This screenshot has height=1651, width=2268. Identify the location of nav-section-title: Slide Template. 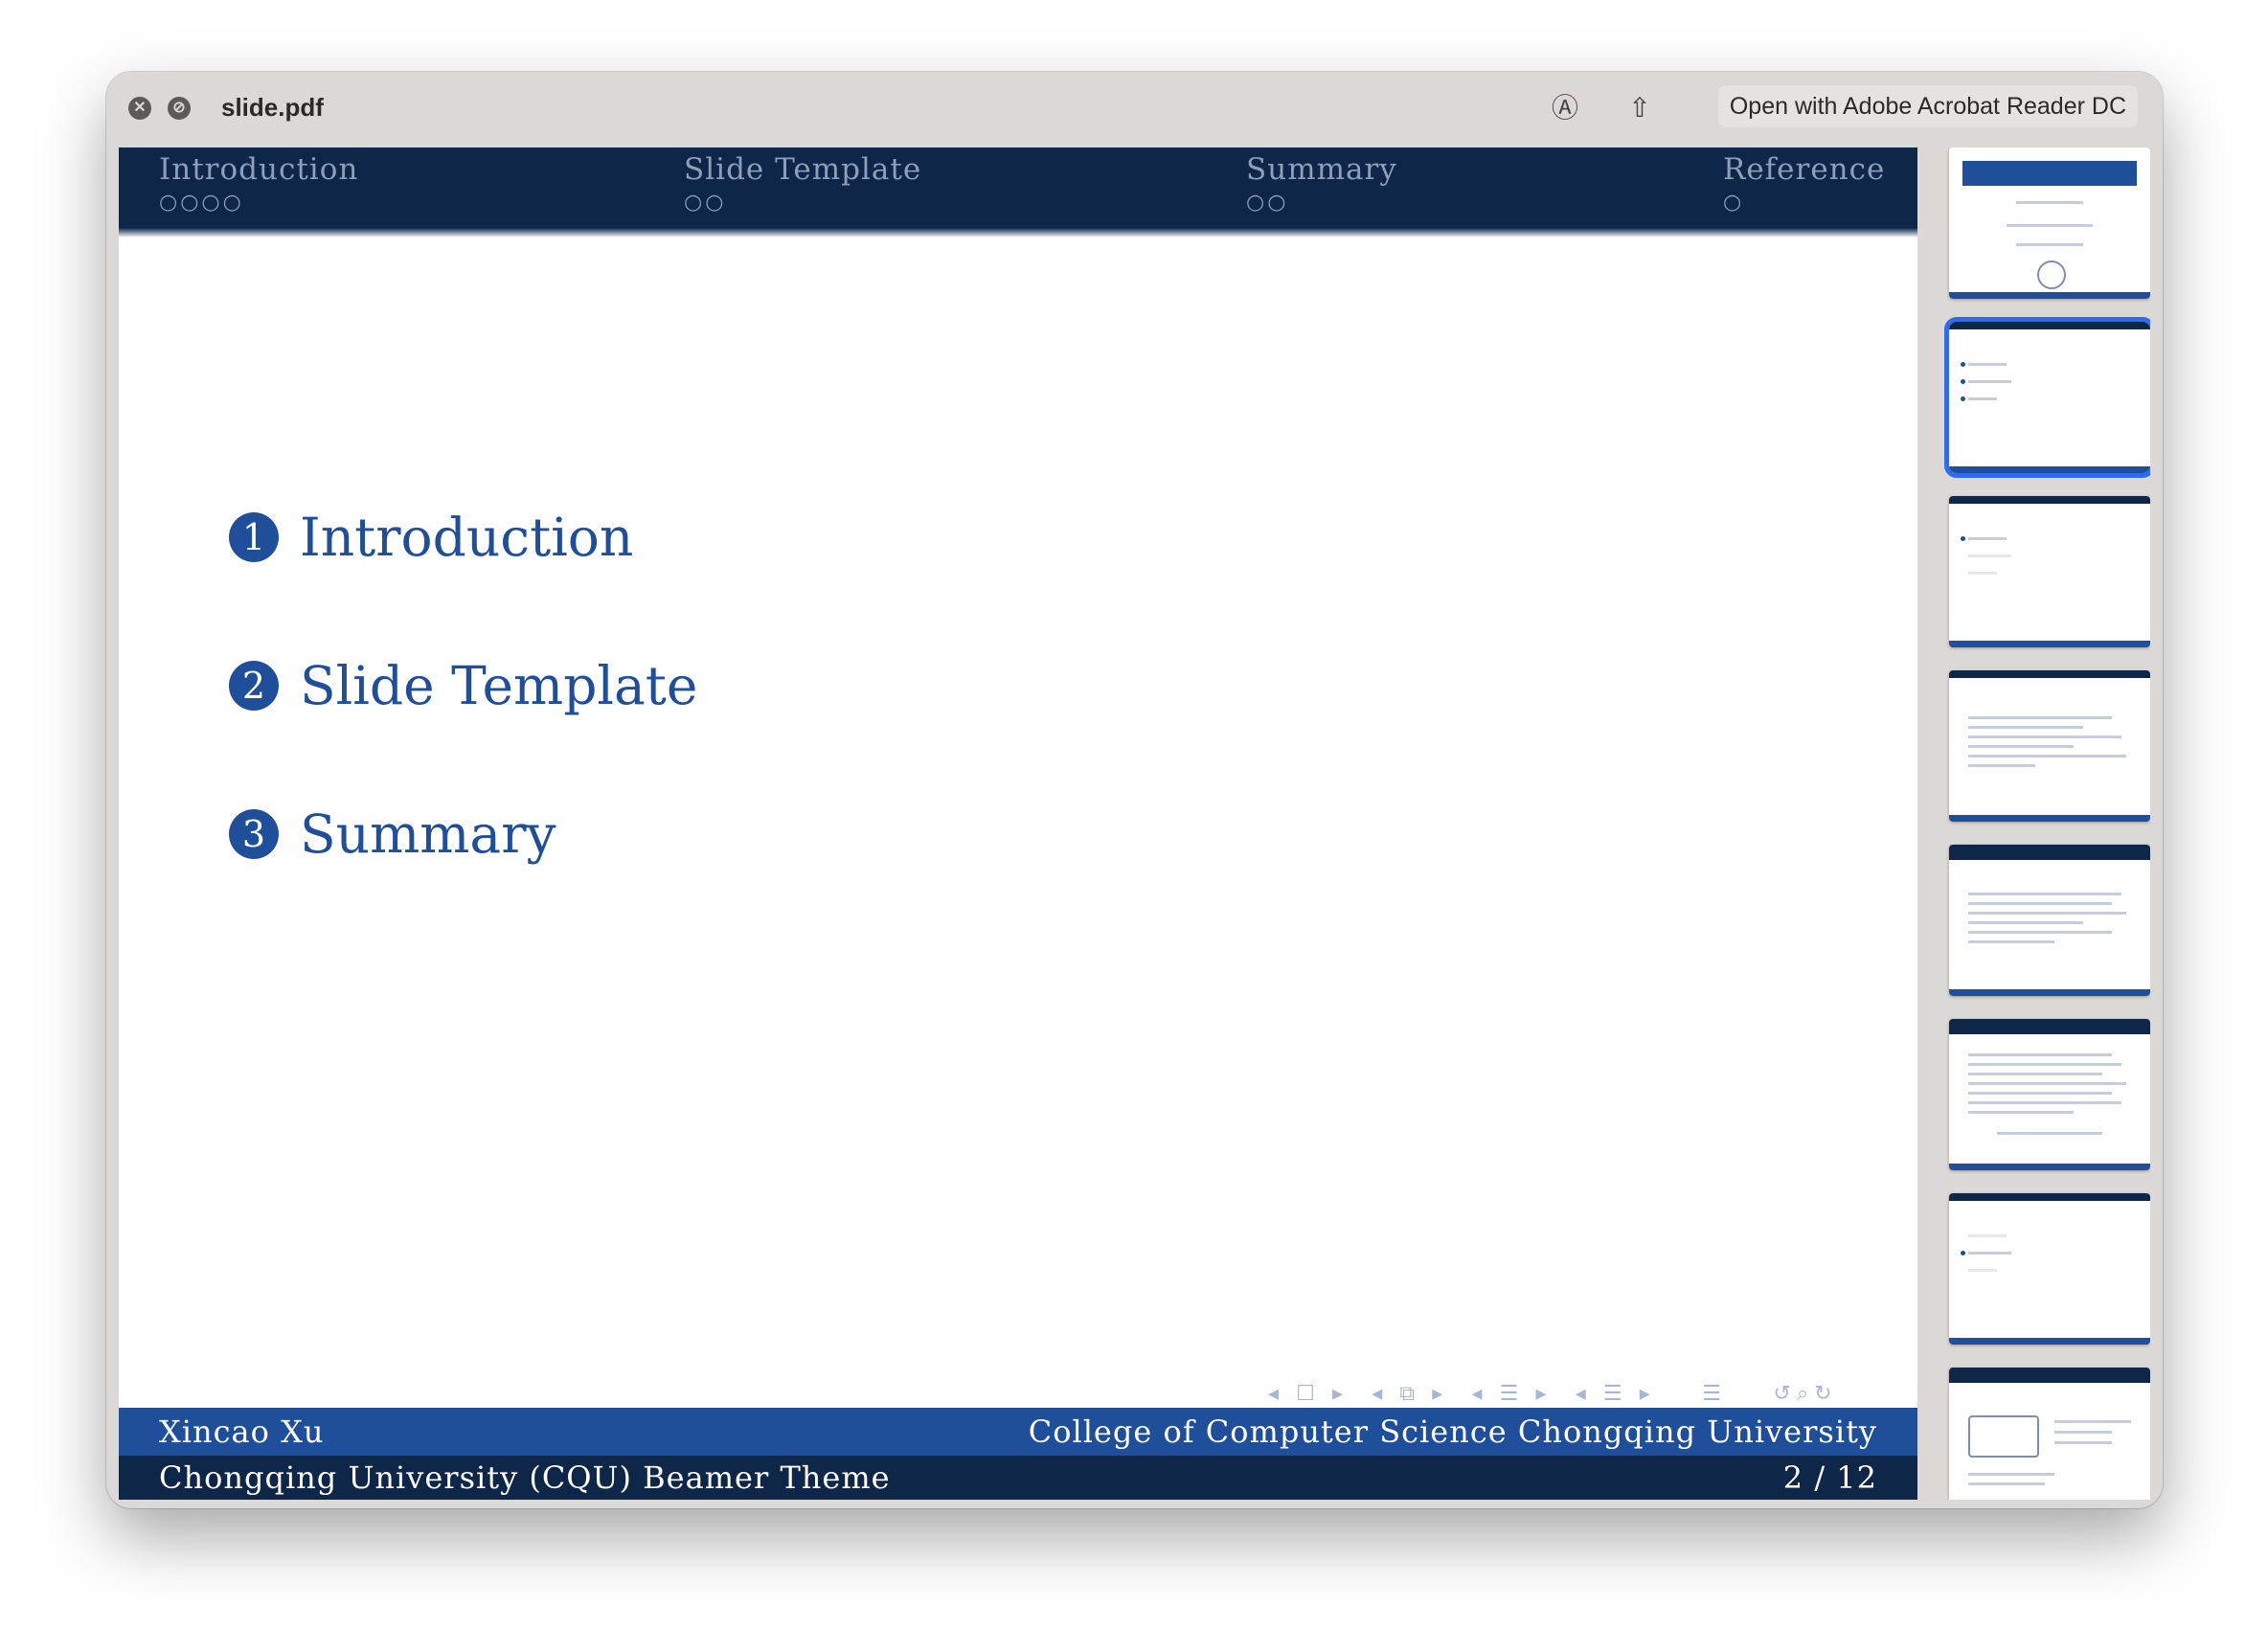
(803, 169).